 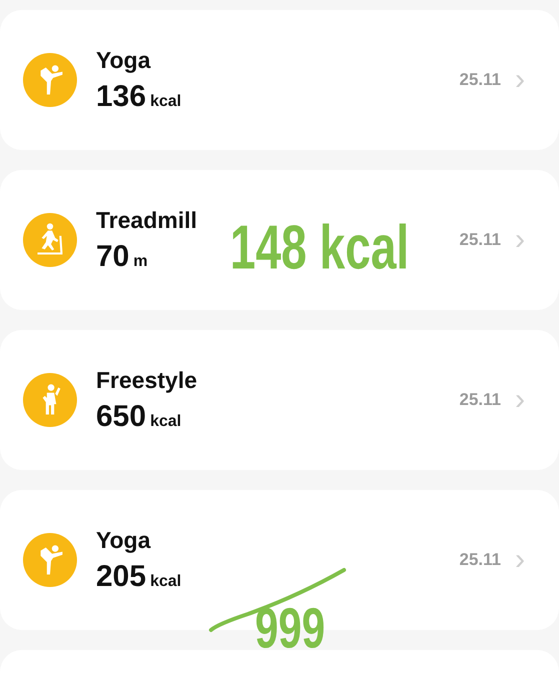 What do you see at coordinates (50, 240) in the screenshot?
I see `treadmill-runner-icon` at bounding box center [50, 240].